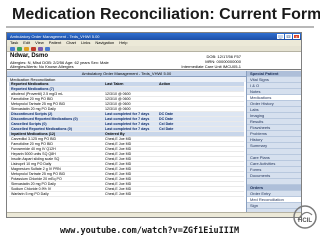 This screenshot has width=320, height=240. Describe the element at coordinates (33, 49) in the screenshot. I see `alert-icon` at that location.